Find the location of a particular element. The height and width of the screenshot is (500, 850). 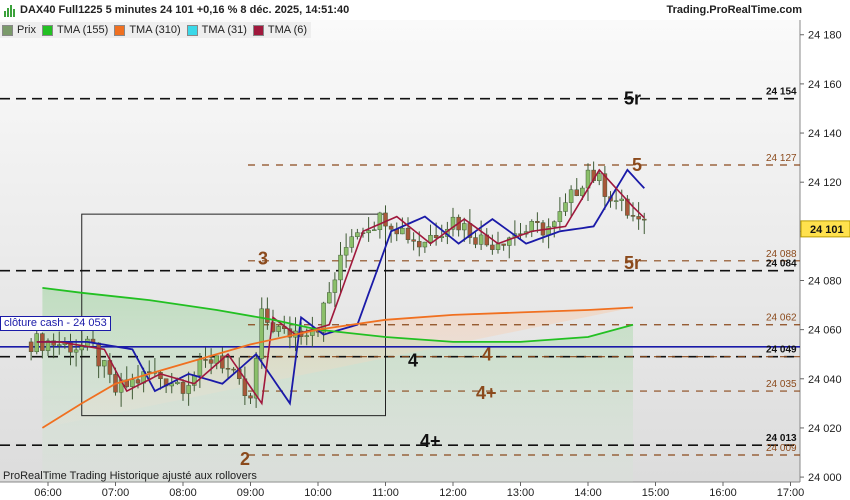

level-price-label: 24 154 is located at coordinates (781, 92).